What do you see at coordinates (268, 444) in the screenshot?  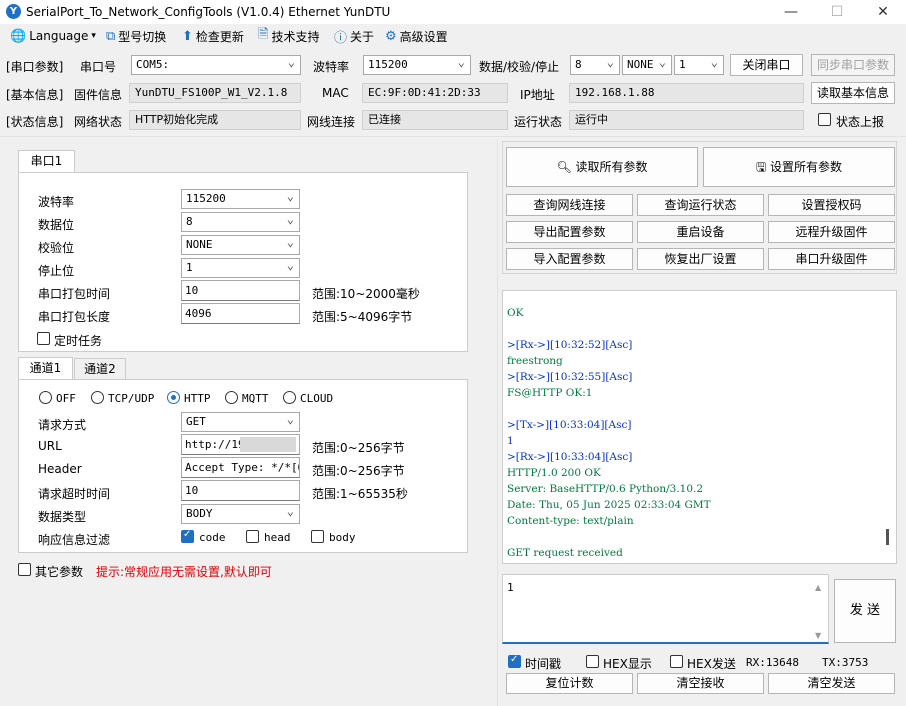 I see `url-redaction` at bounding box center [268, 444].